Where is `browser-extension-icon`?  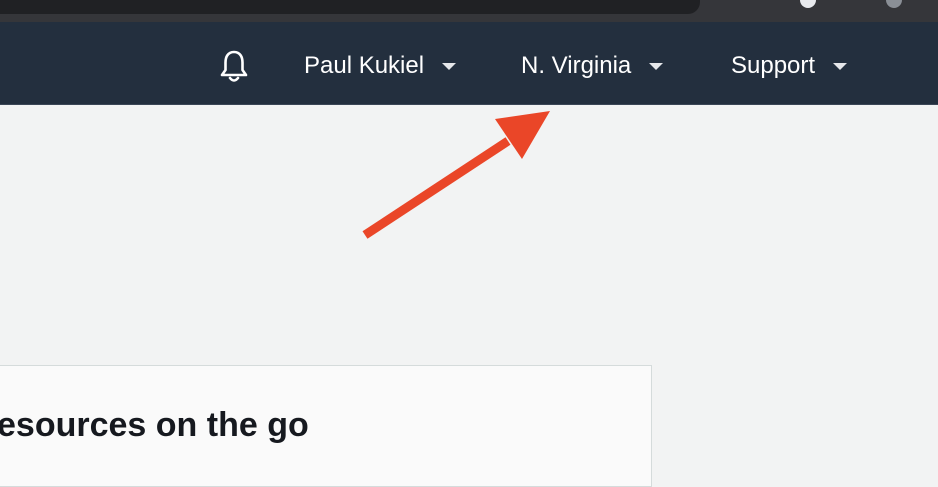
browser-extension-icon is located at coordinates (808, 4).